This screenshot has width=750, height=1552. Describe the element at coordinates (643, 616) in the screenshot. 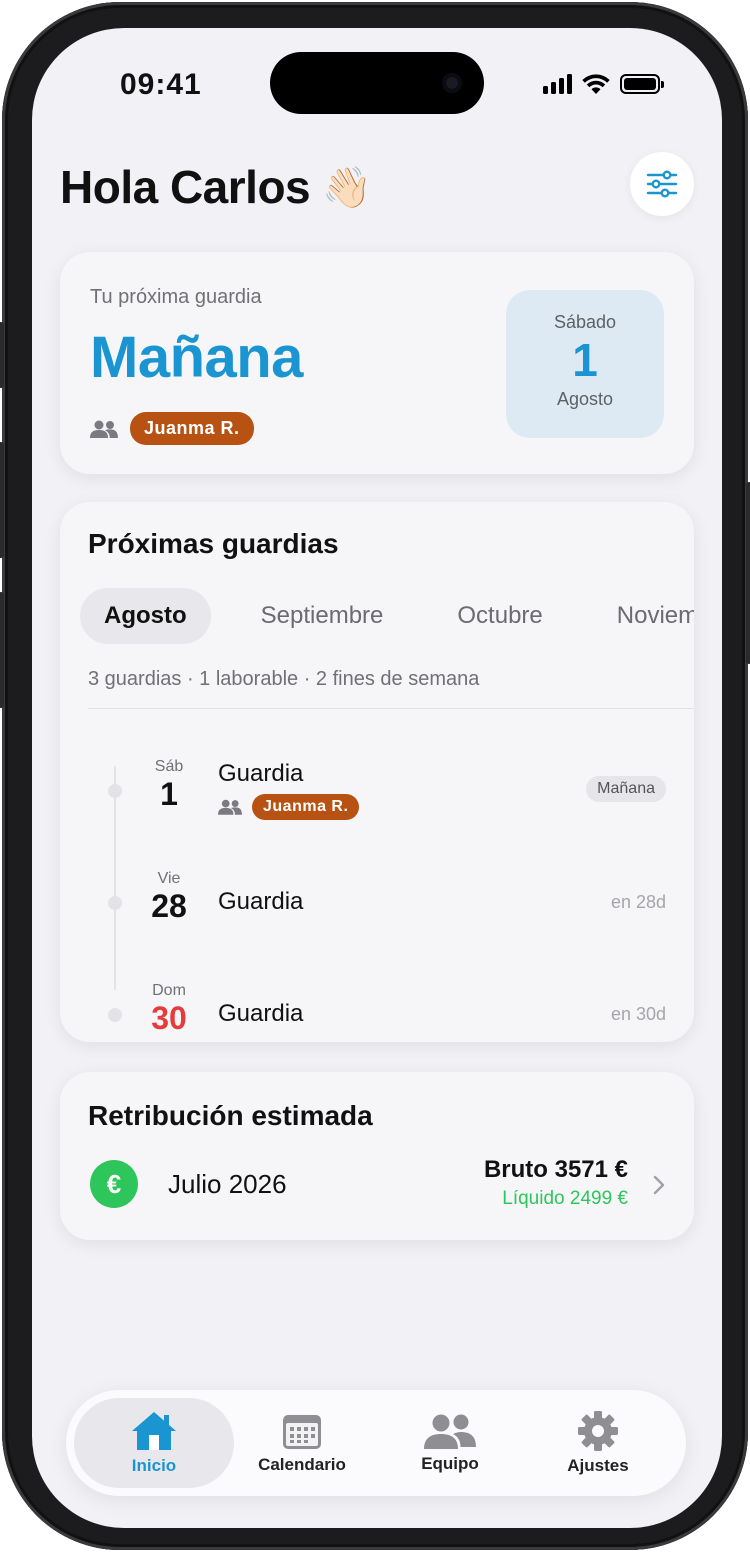

I see `tab-noviembre: Noviembre` at that location.